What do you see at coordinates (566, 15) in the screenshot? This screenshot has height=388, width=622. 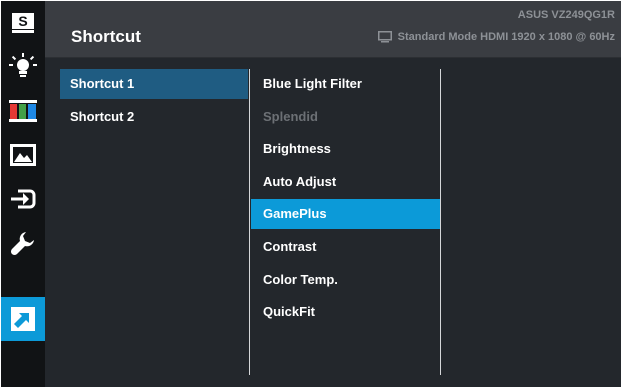 I see `model-name: ASUS VZ249QG1R` at bounding box center [566, 15].